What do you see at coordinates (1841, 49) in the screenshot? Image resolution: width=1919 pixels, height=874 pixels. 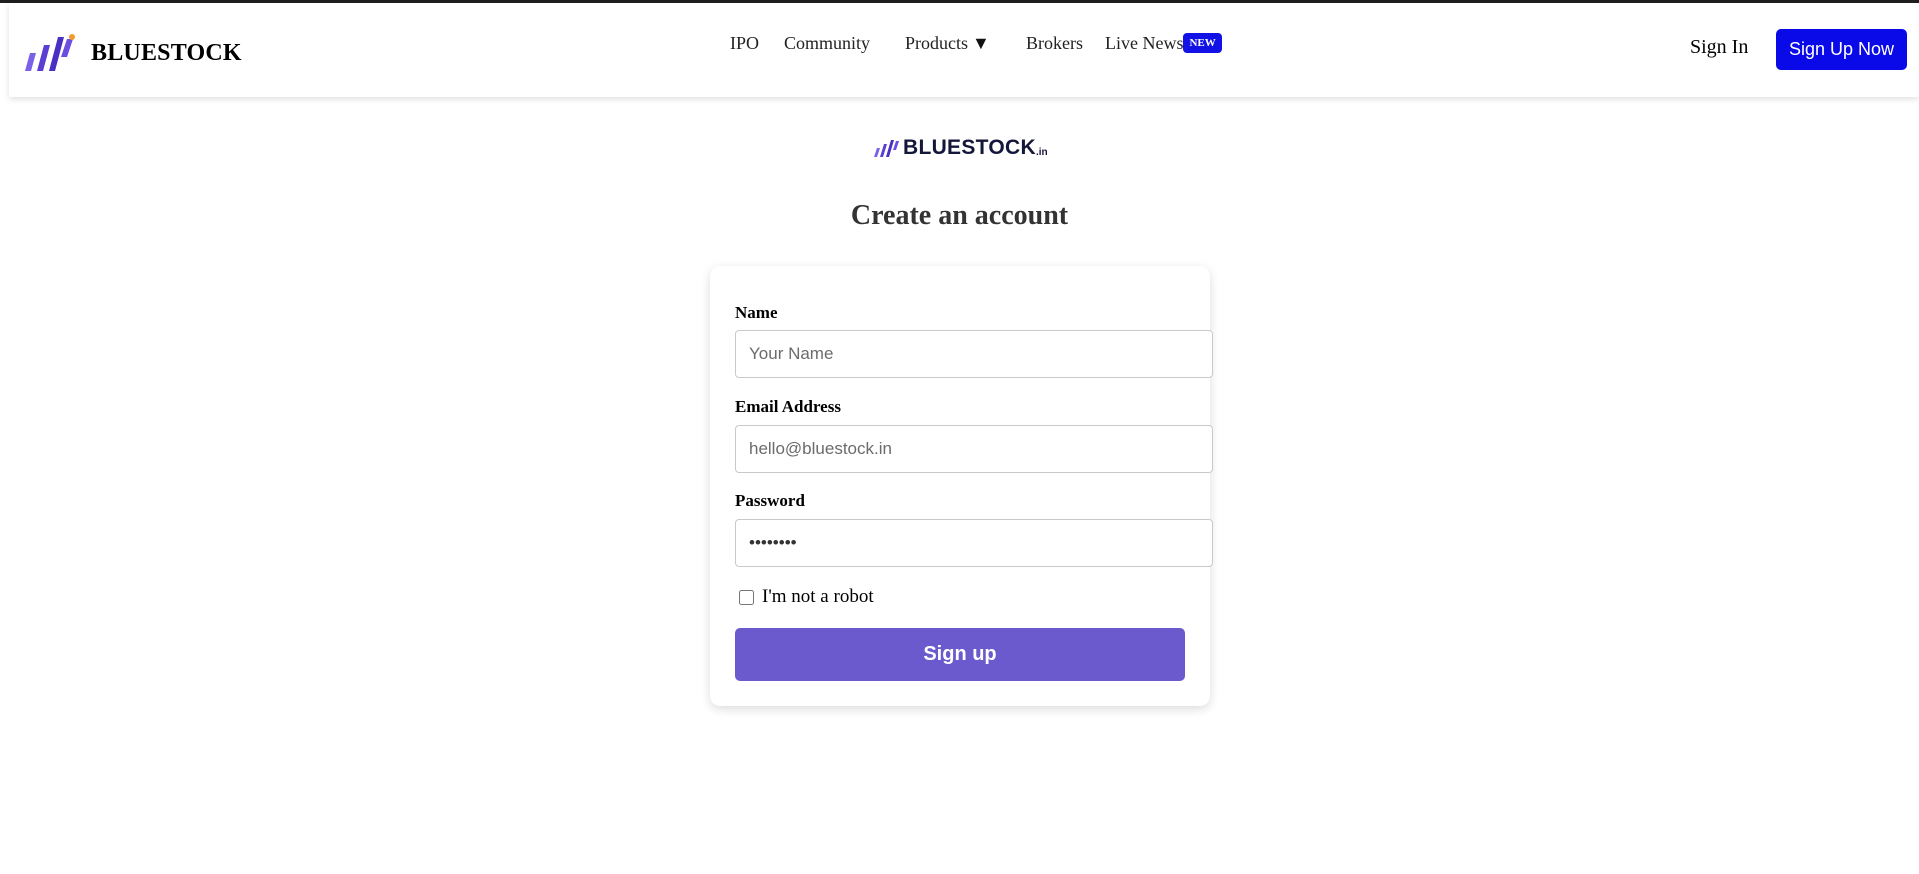 I see `sign-up-now-button: Sign Up Now` at bounding box center [1841, 49].